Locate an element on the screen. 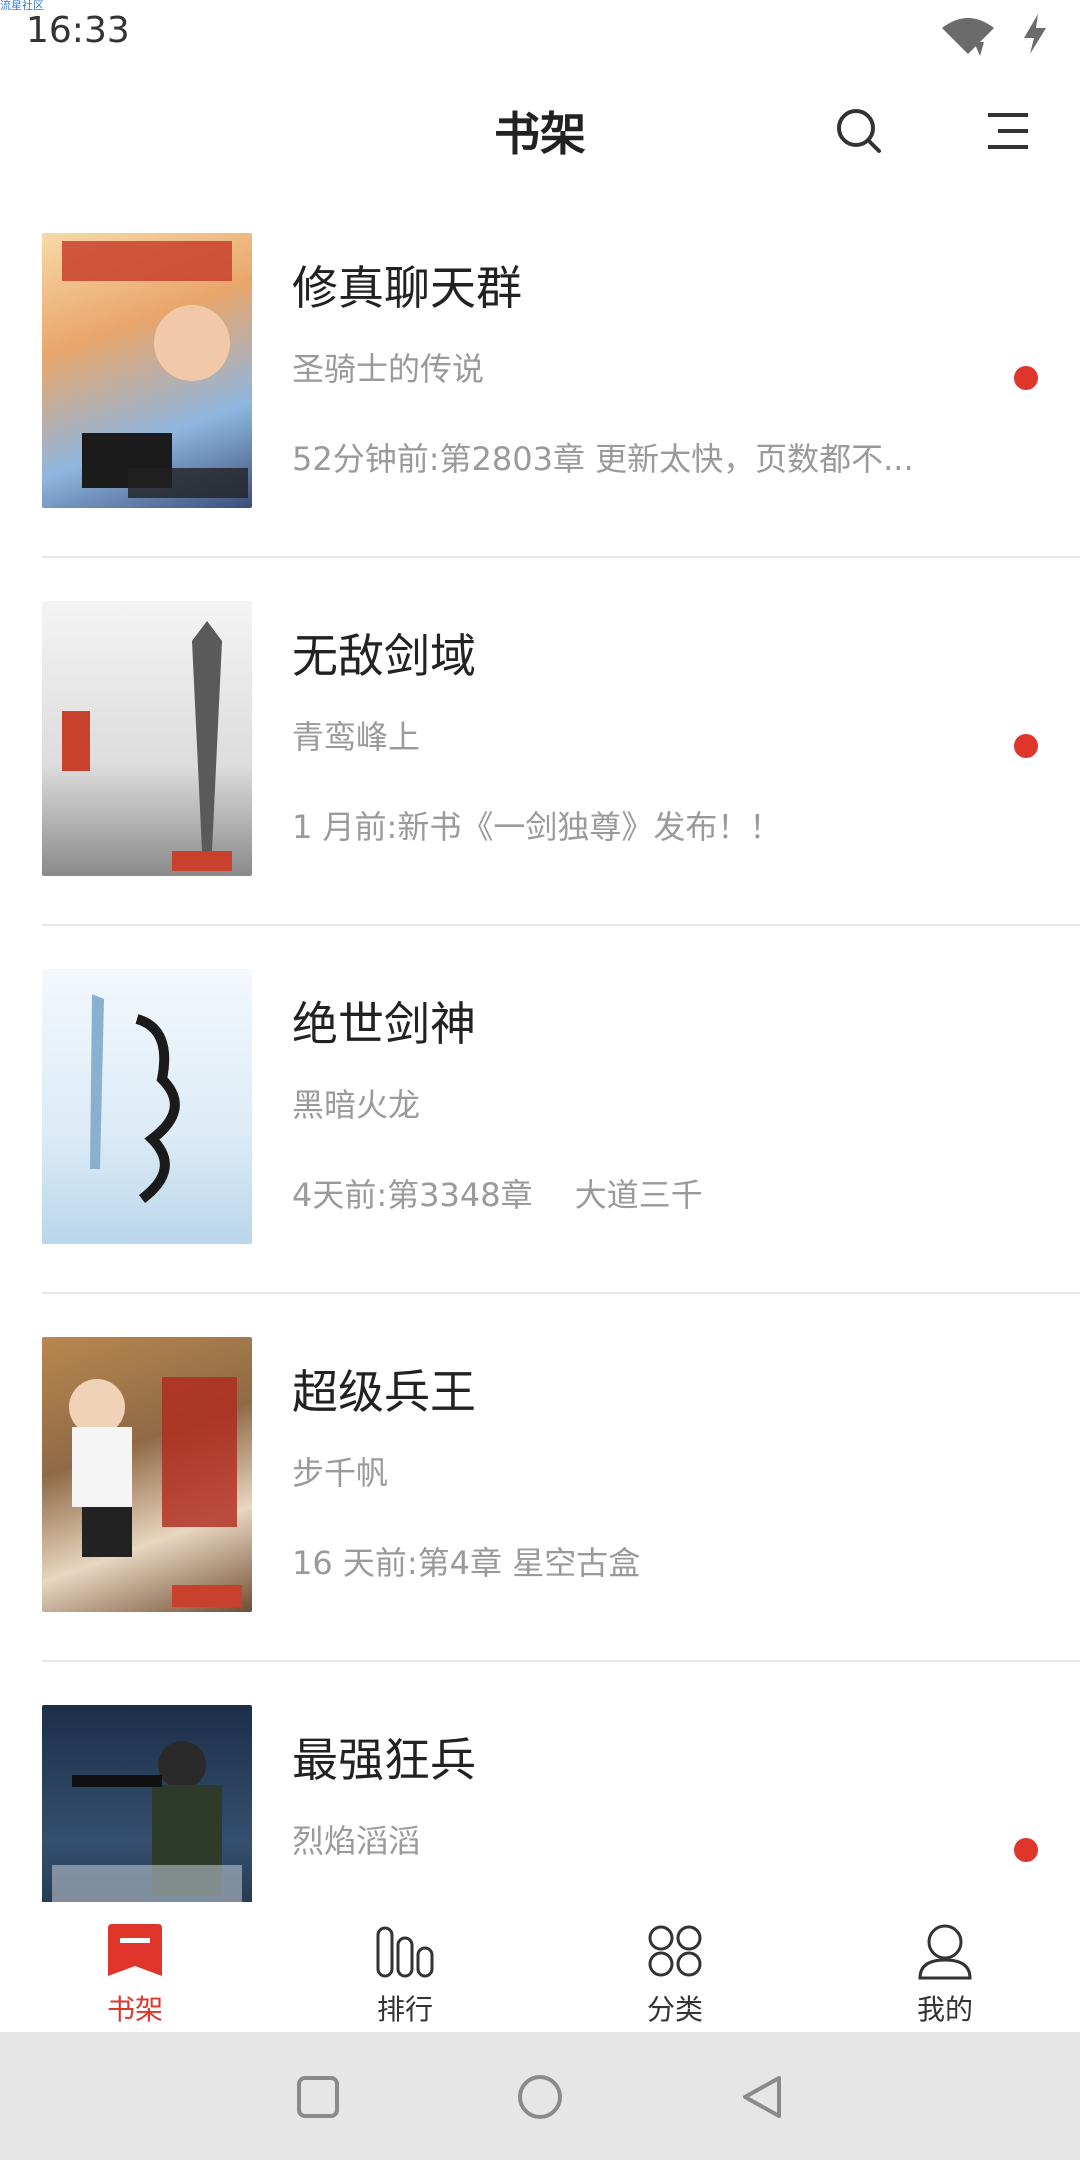 Image resolution: width=1080 pixels, height=2160 pixels. book-latest-update: 4天前:第3348章 大道三千 is located at coordinates (497, 1195).